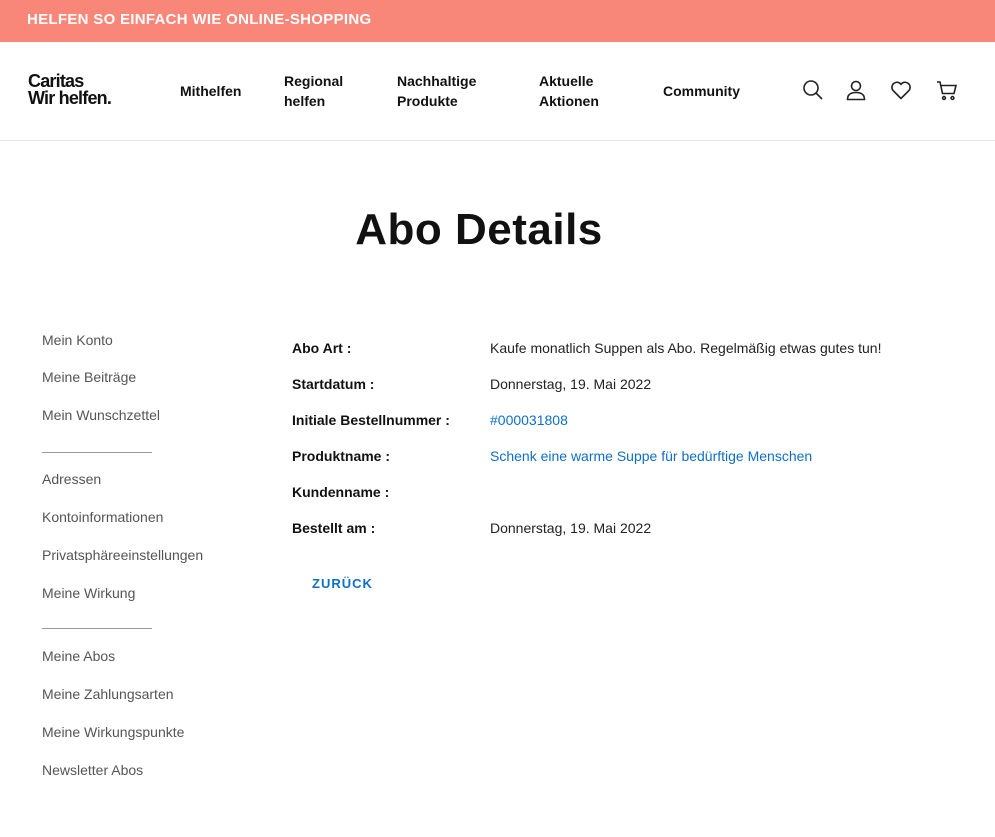 The width and height of the screenshot is (995, 837). I want to click on promo-banner: HELFEN SO EINFACH WIE ONLINE-SHOPPING, so click(497, 21).